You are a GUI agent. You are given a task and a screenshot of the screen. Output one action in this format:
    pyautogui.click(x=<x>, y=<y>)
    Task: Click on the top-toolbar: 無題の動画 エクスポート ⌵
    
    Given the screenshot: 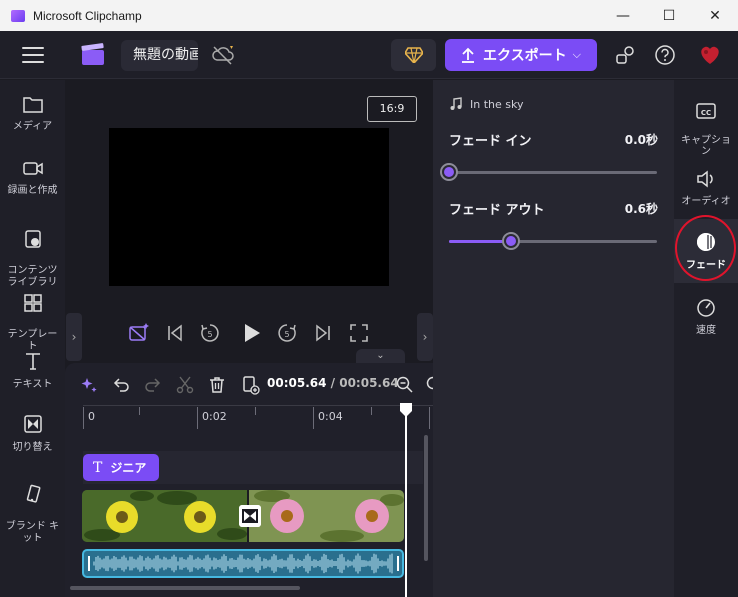 What is the action you would take?
    pyautogui.click(x=369, y=55)
    